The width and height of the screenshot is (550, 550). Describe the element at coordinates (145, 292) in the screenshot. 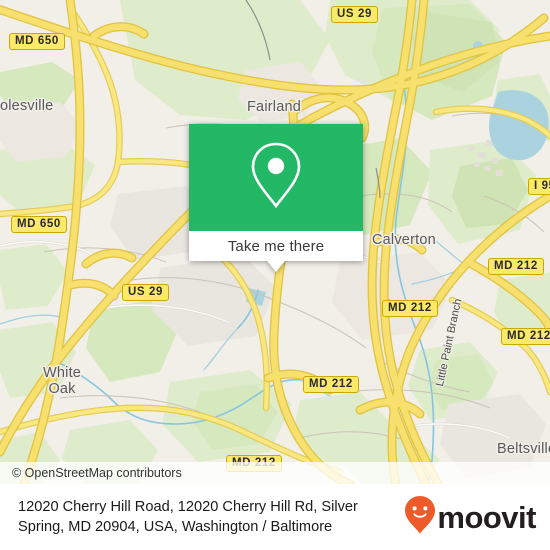

I see `shield-us-29-west: US 29` at that location.